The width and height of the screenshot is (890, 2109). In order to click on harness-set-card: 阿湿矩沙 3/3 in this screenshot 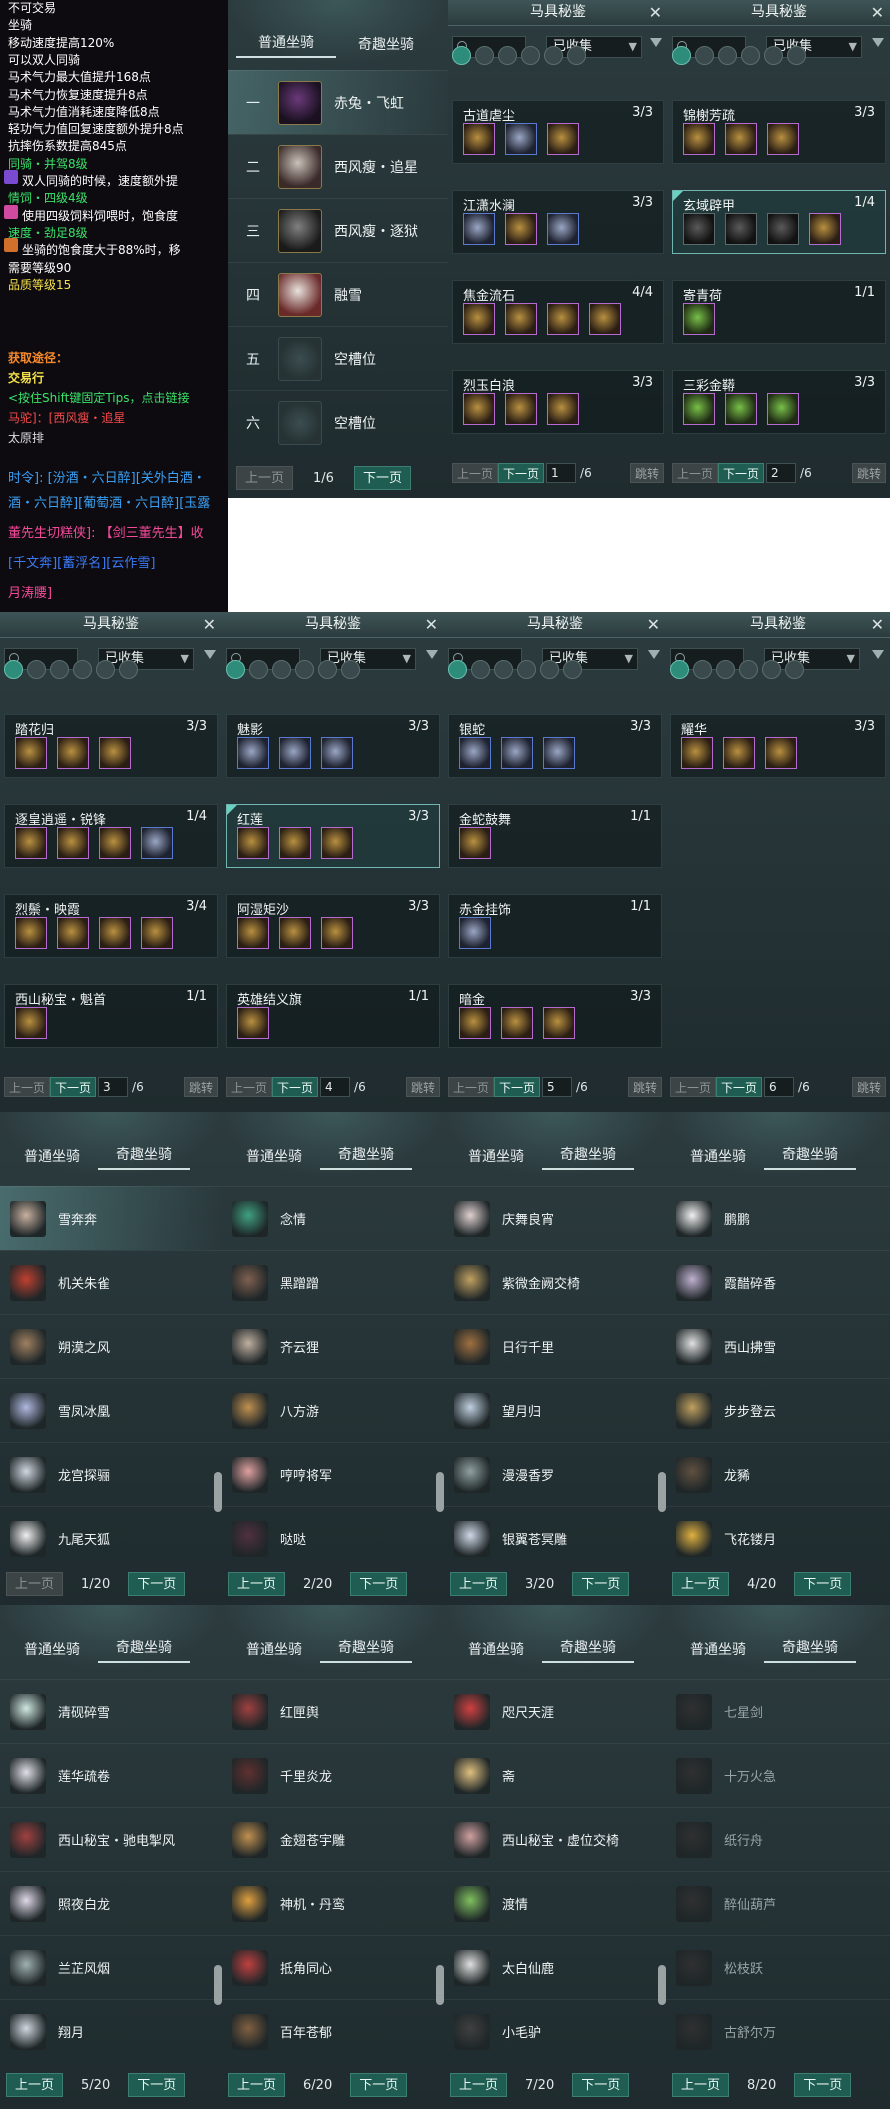, I will do `click(333, 926)`.